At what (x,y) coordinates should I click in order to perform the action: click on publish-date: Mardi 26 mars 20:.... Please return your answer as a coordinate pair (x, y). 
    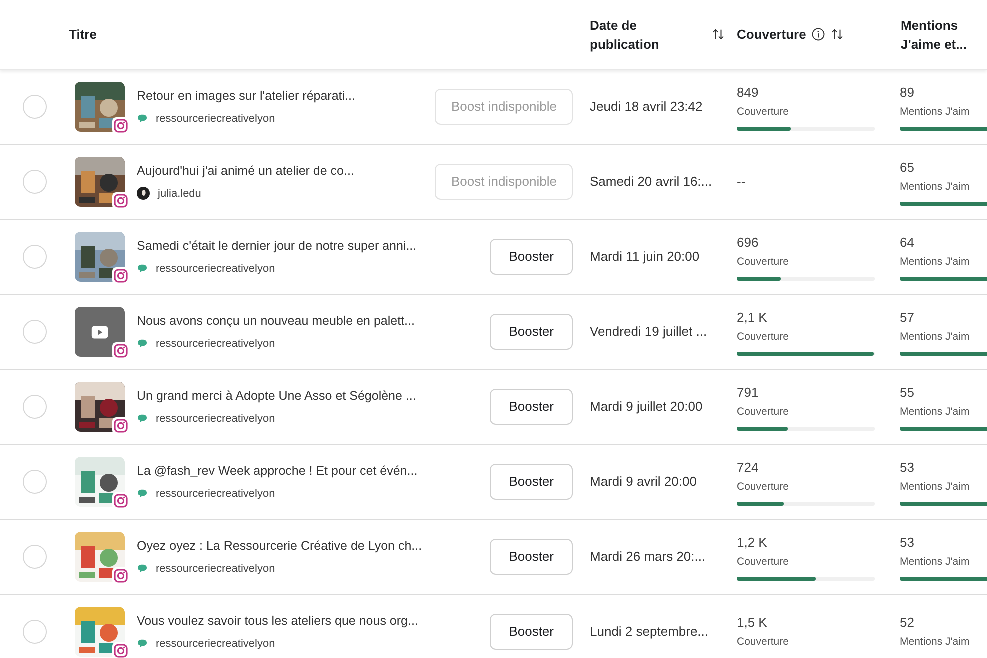
    Looking at the image, I should click on (648, 556).